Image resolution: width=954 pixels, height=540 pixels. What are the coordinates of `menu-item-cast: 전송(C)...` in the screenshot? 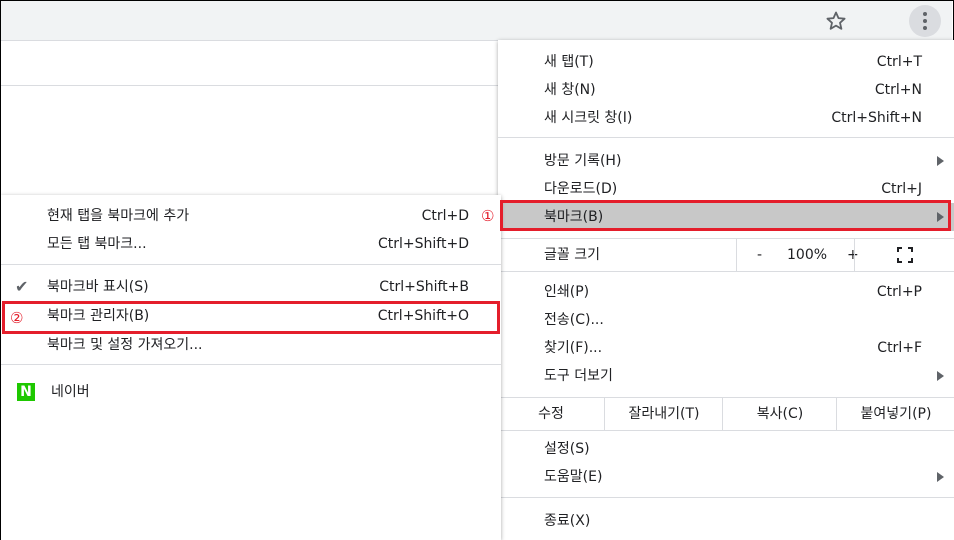 It's located at (726, 320).